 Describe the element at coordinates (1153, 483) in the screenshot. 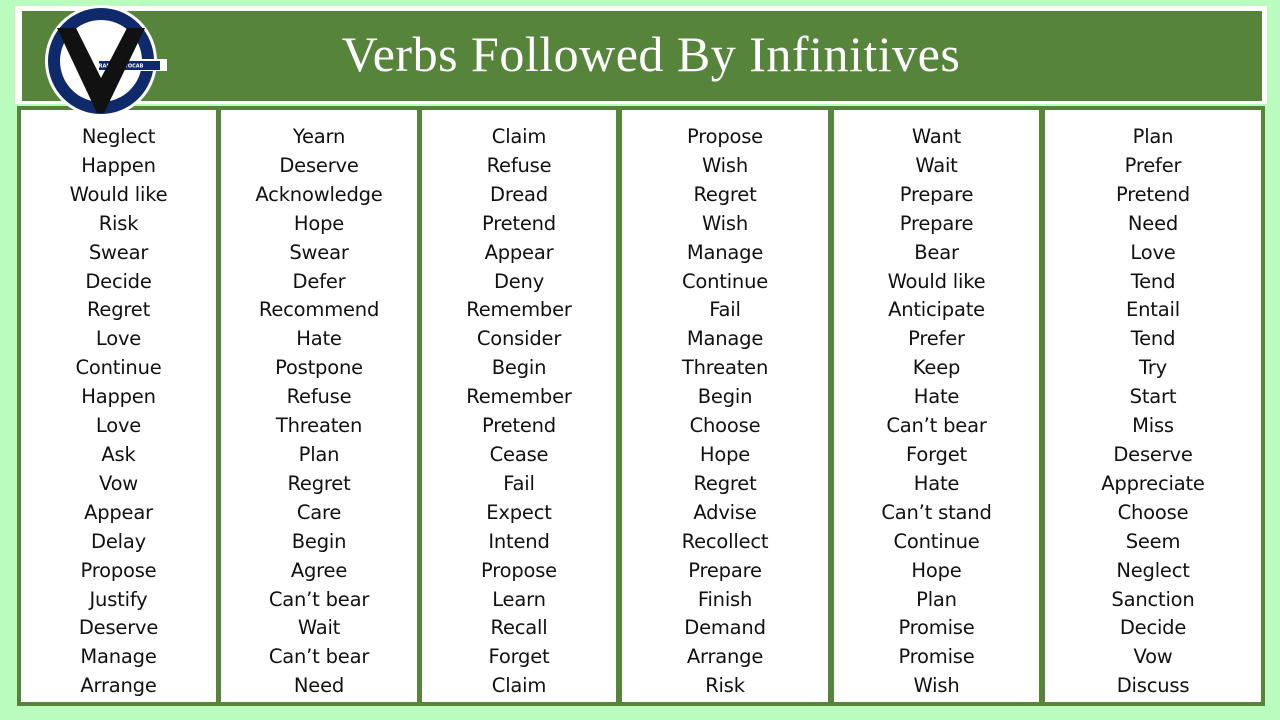

I see `verb-item: Appreciate` at that location.